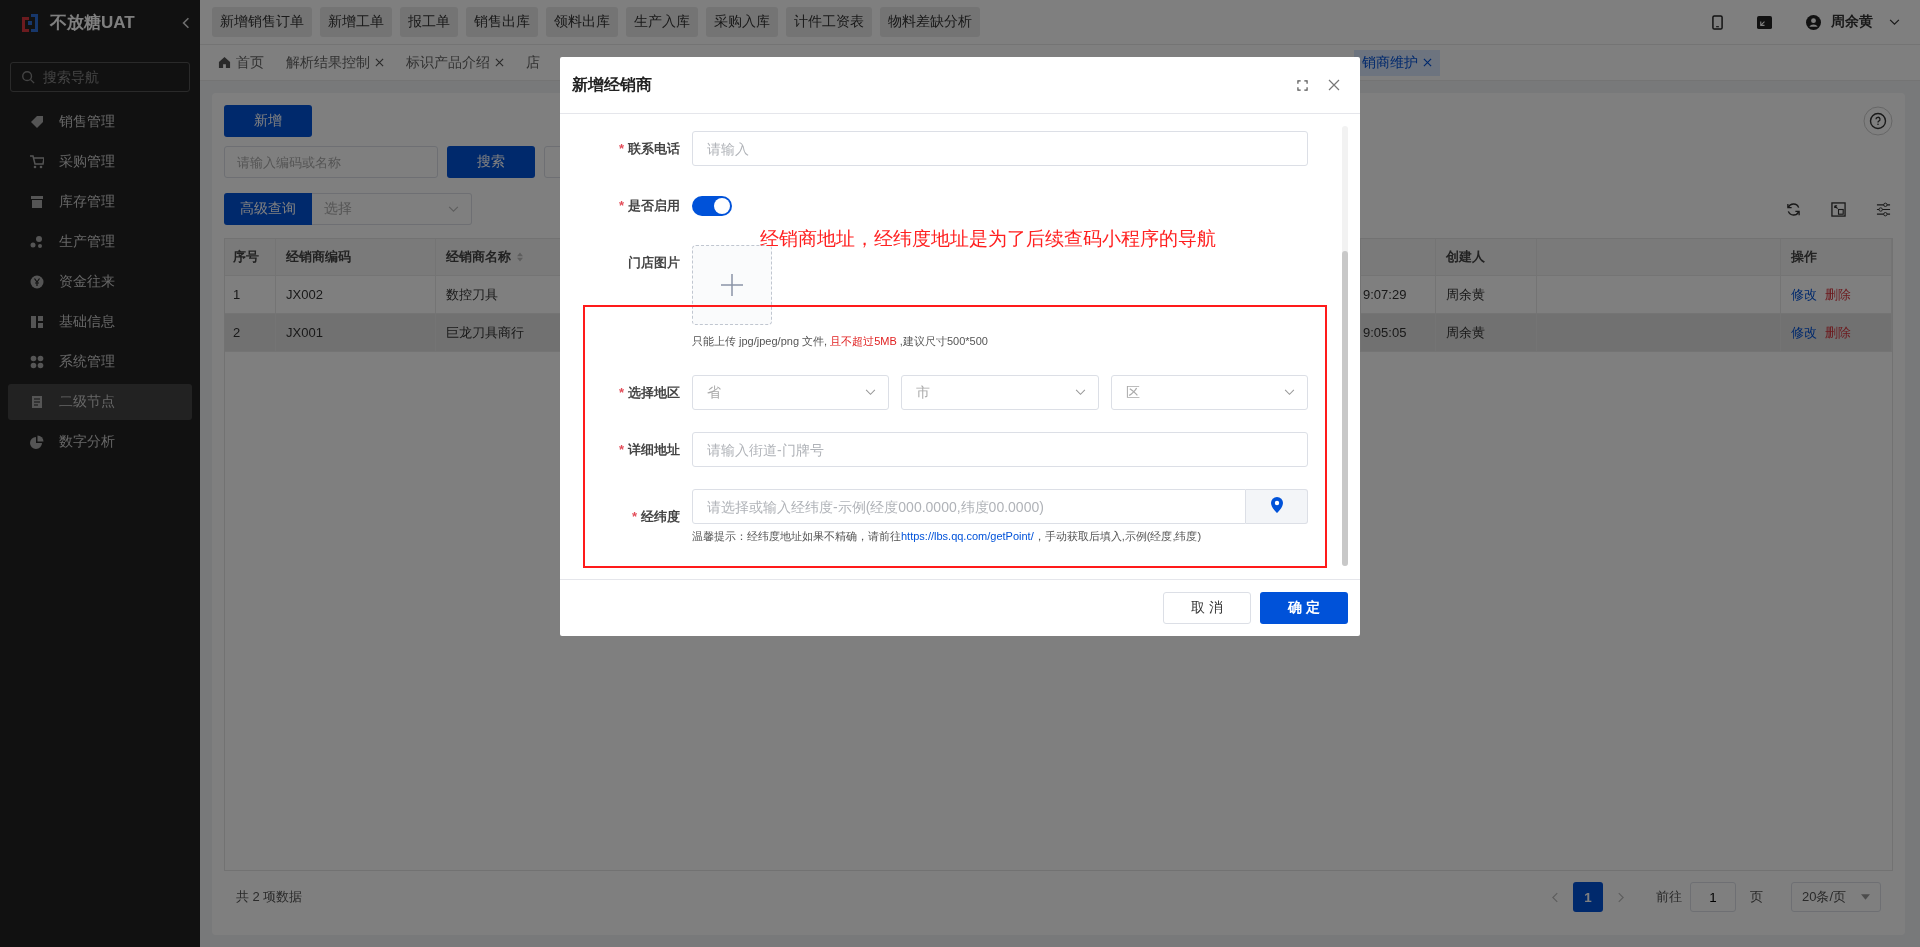 This screenshot has width=1920, height=947. Describe the element at coordinates (829, 22) in the screenshot. I see `shortcut-button: 计件工资表` at that location.